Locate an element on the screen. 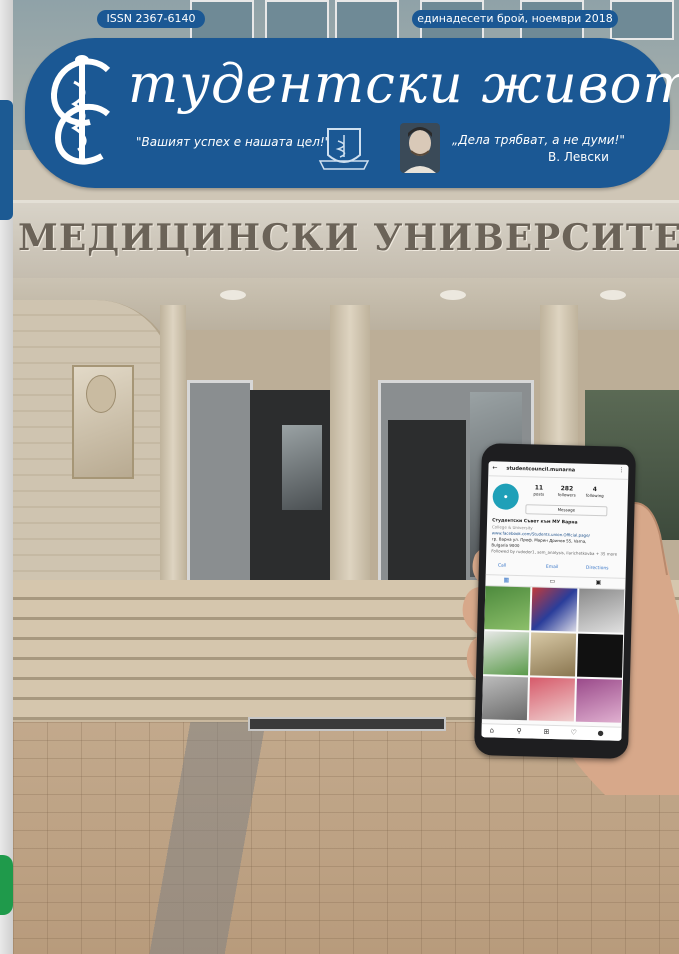 The image size is (679, 954). list-view-icon: ▭ is located at coordinates (552, 581).